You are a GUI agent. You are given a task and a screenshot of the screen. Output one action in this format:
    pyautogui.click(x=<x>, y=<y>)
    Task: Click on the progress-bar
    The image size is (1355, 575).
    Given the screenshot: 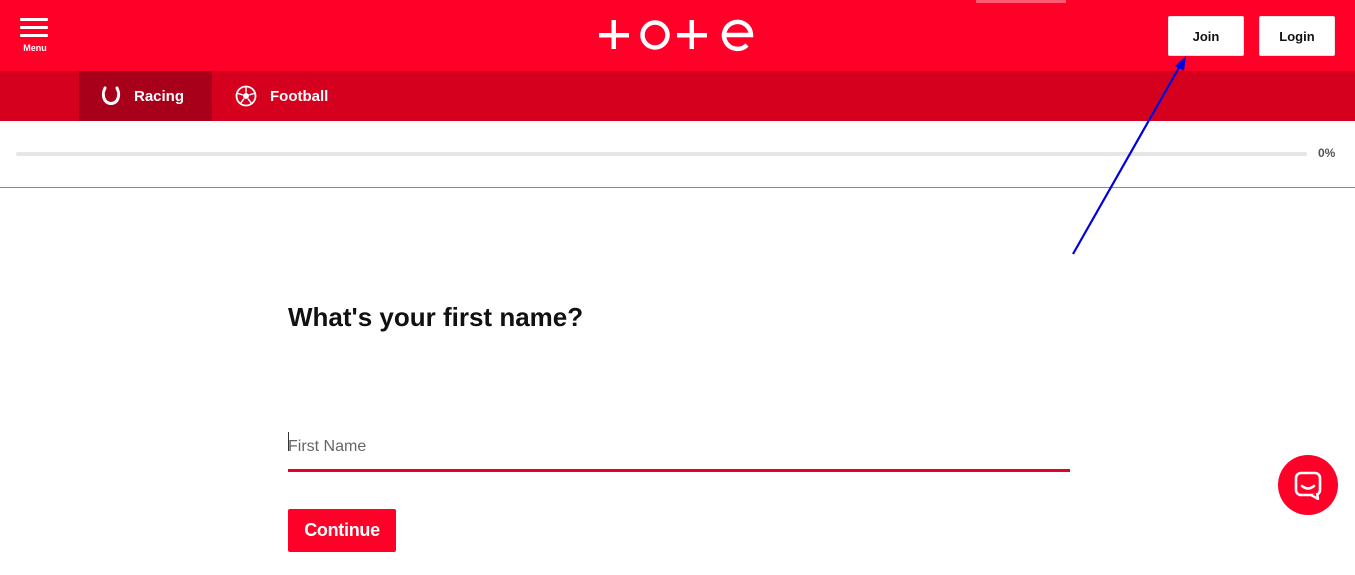 What is the action you would take?
    pyautogui.click(x=661, y=154)
    